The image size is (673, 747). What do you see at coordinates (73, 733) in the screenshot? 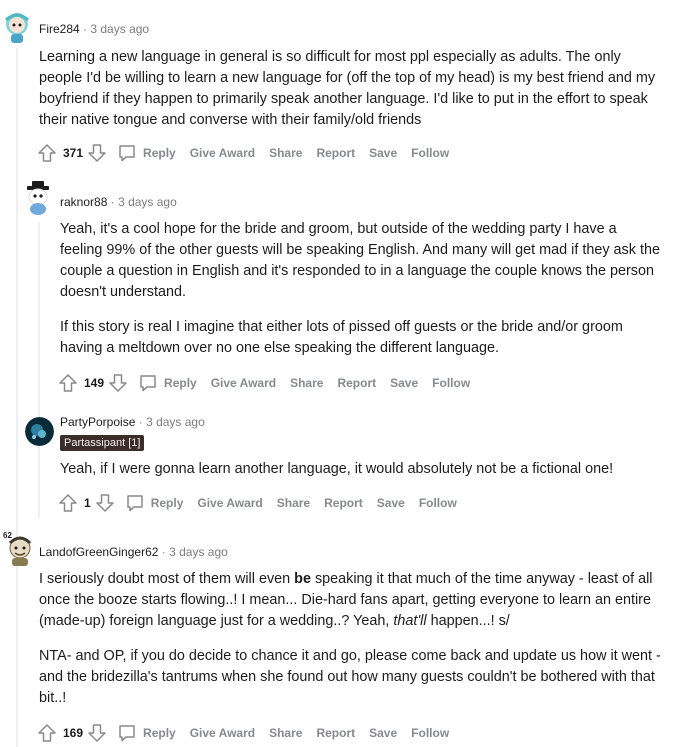
I see `vote-score: 169` at bounding box center [73, 733].